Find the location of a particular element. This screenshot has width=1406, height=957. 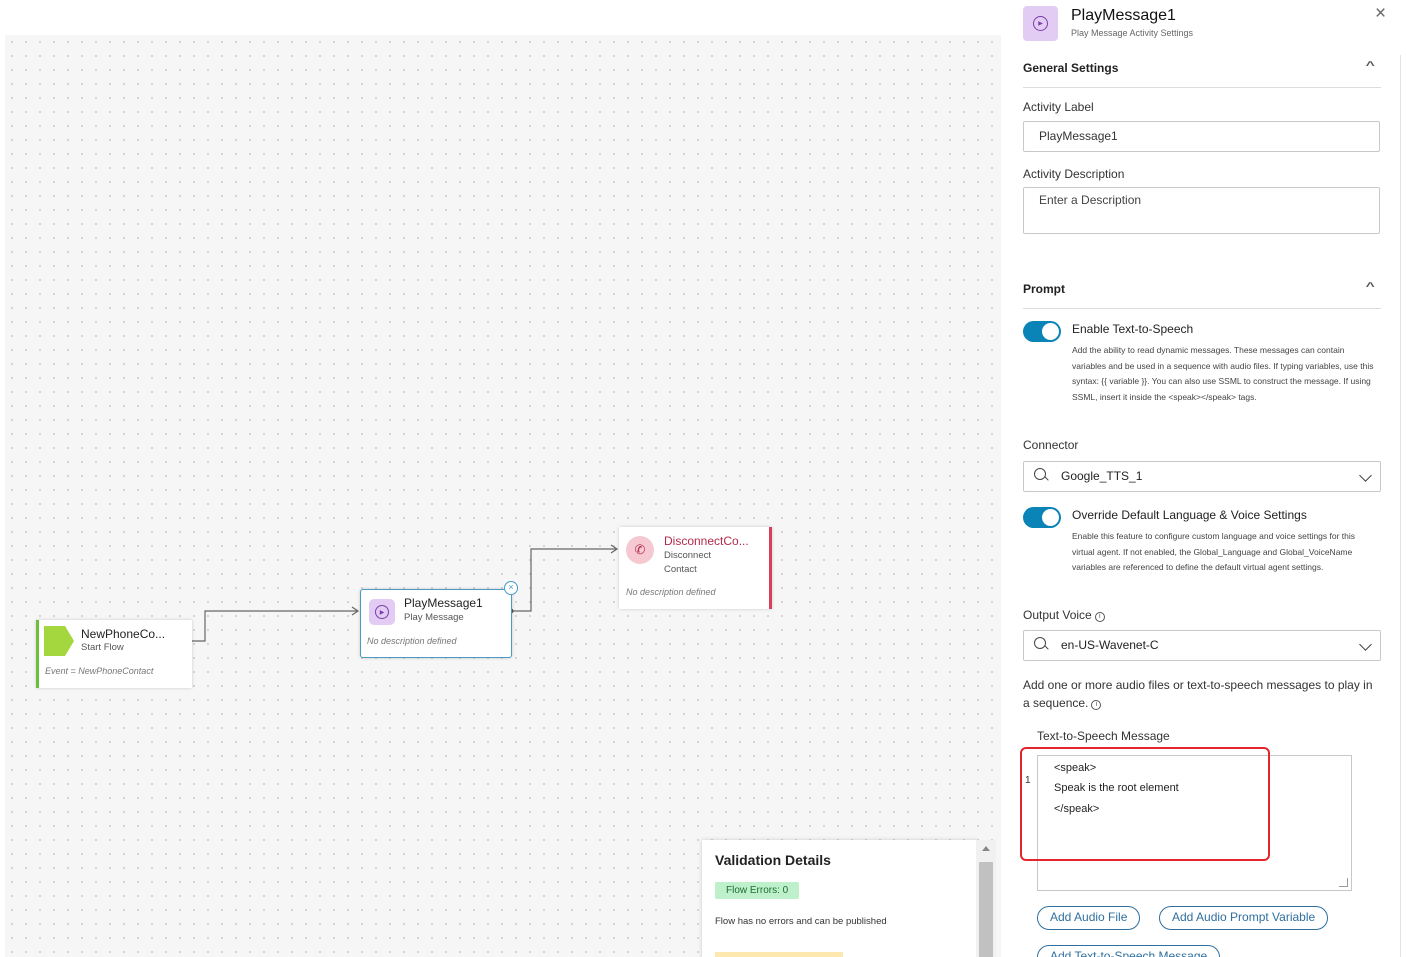

activity-description-label: Activity Description is located at coordinates (1074, 174).